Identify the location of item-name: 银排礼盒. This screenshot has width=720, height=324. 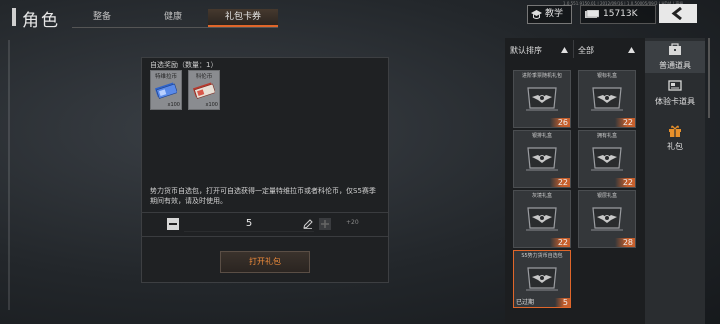
(541, 136).